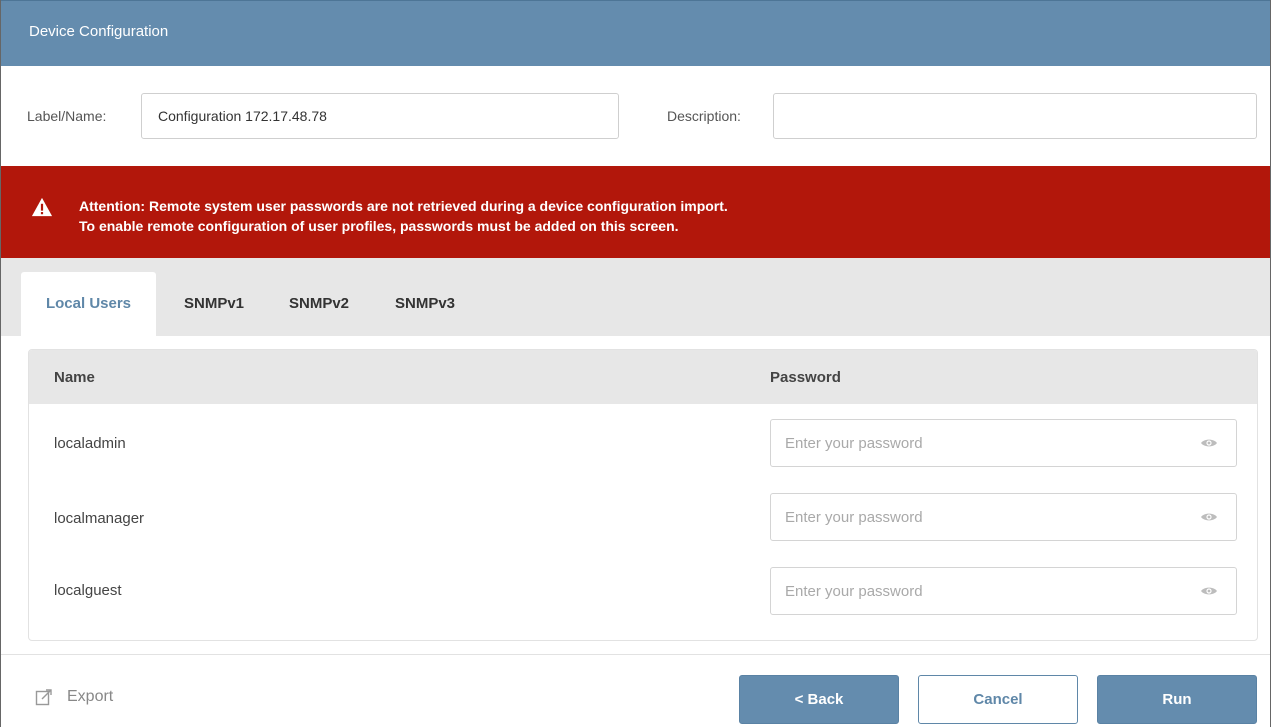  What do you see at coordinates (971, 443) in the screenshot?
I see `password-input-localadmin` at bounding box center [971, 443].